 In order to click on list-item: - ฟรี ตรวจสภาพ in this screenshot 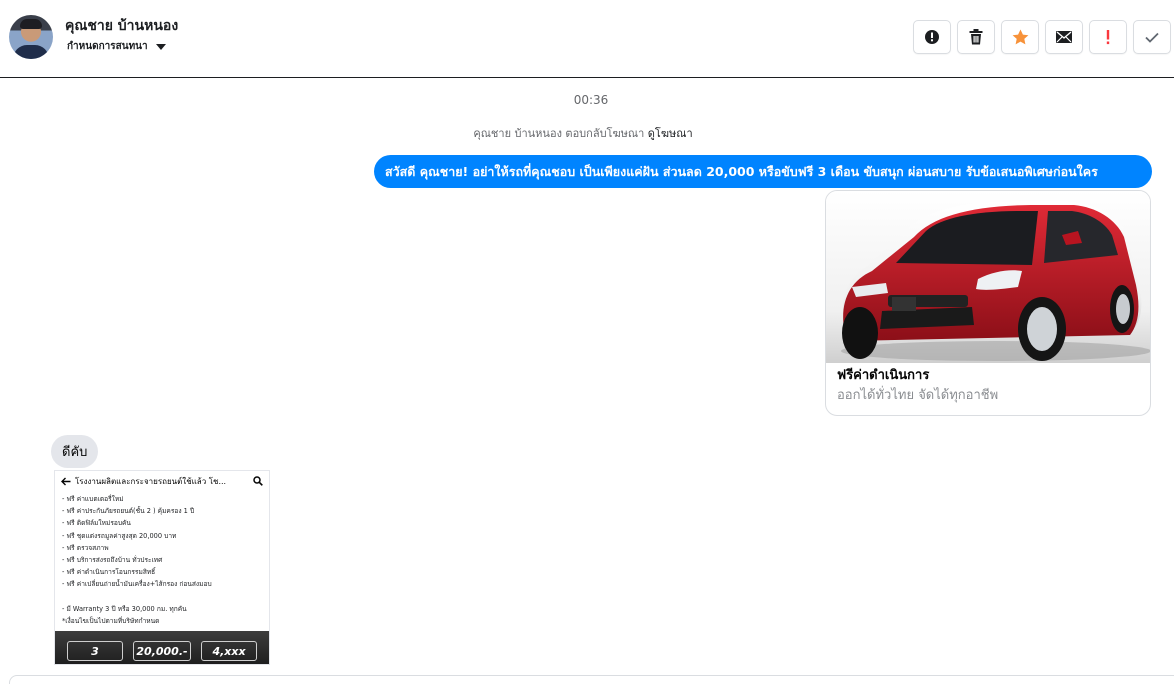, I will do `click(85, 547)`.